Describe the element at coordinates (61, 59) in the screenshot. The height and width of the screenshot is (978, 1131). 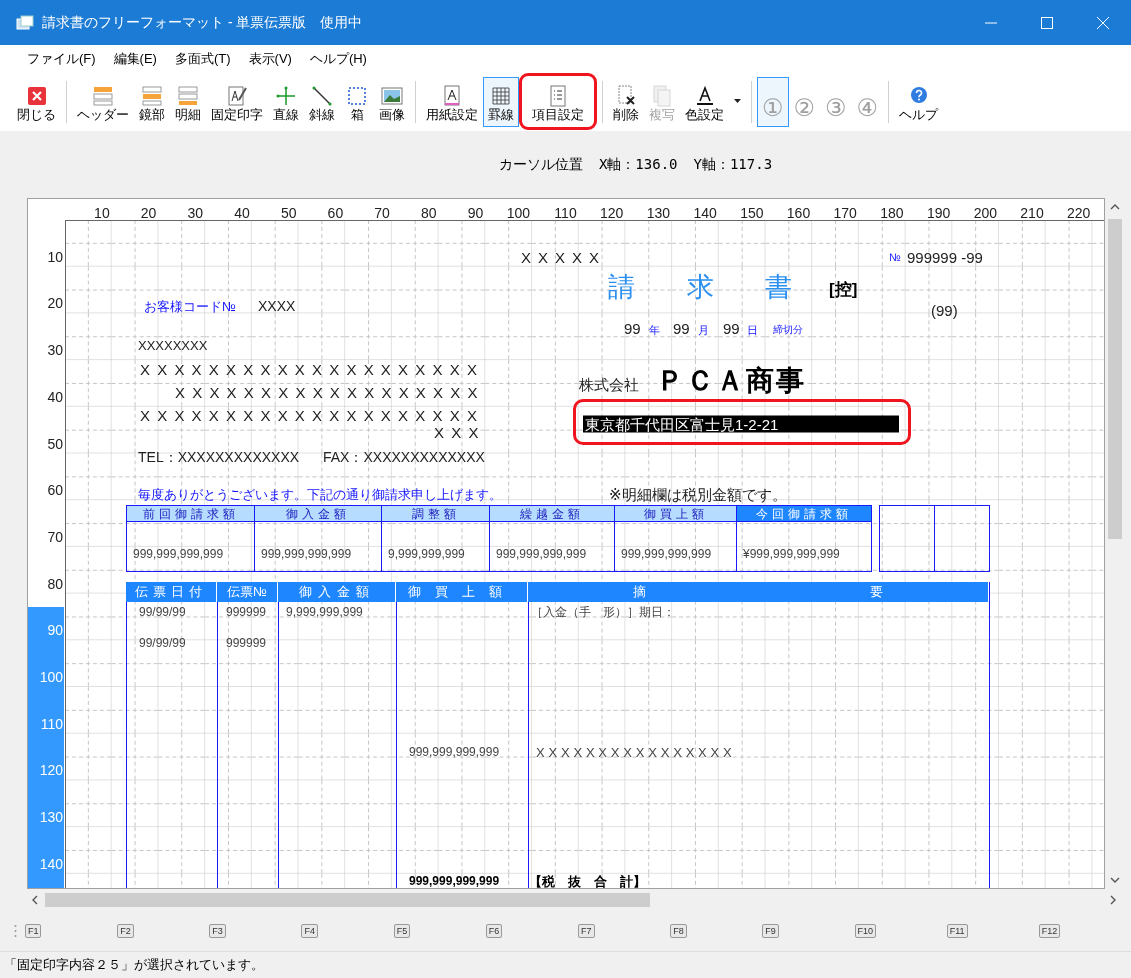
I see `menu-item: ファイル(F)` at that location.